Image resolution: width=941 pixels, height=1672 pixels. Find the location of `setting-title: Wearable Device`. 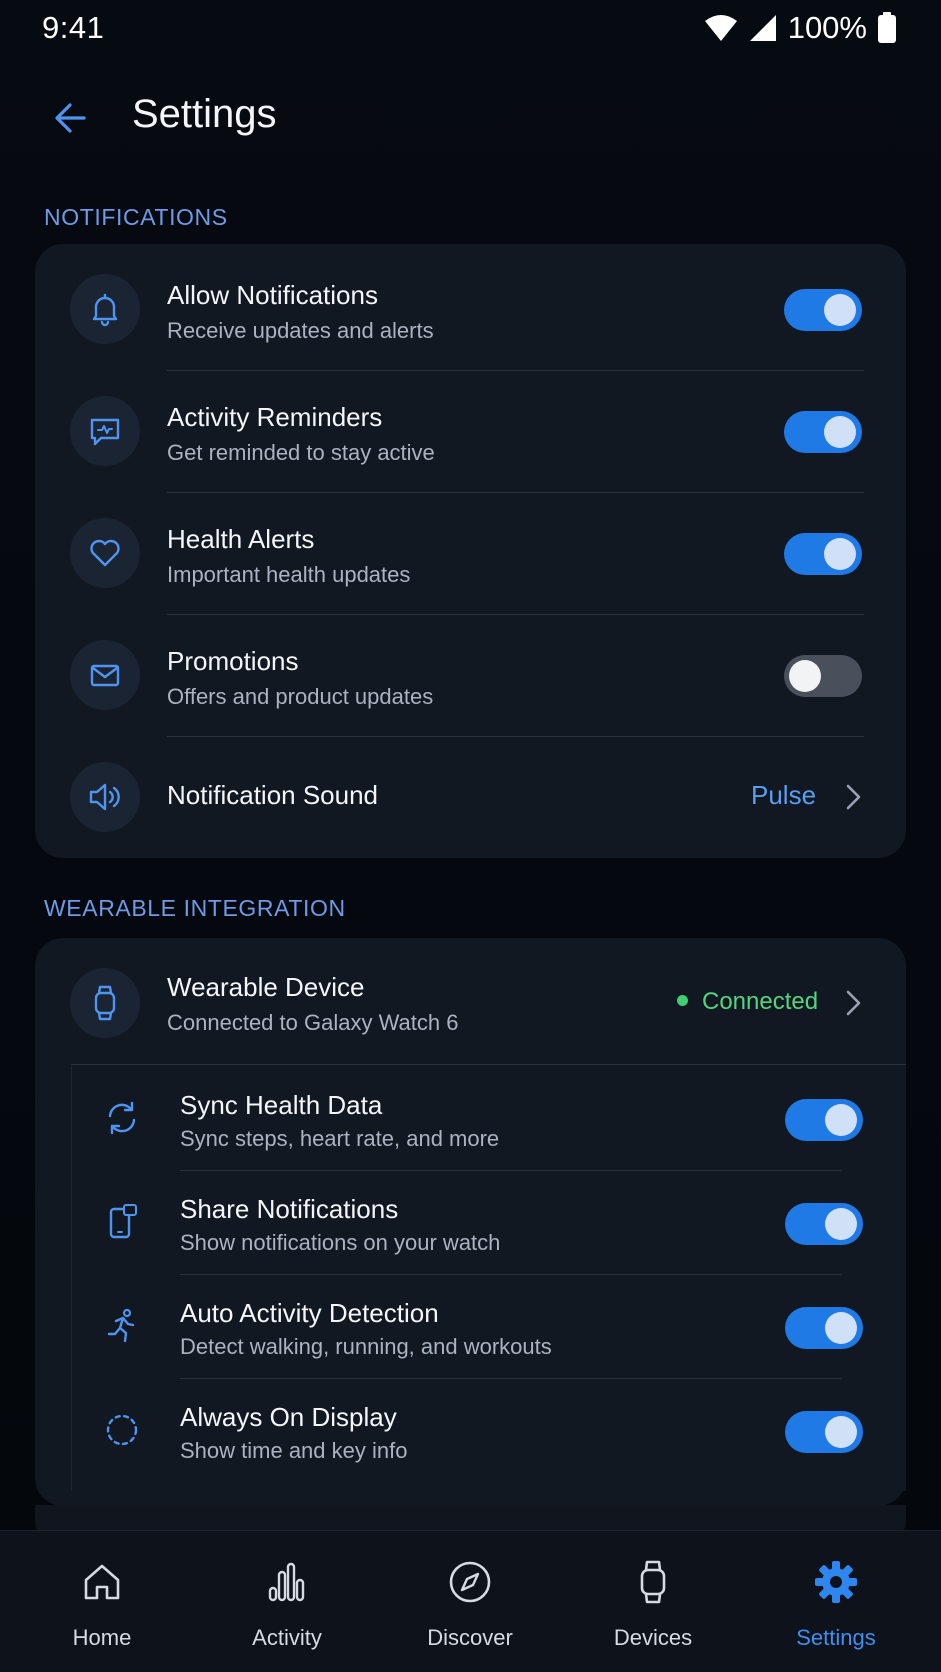

setting-title: Wearable Device is located at coordinates (266, 987).